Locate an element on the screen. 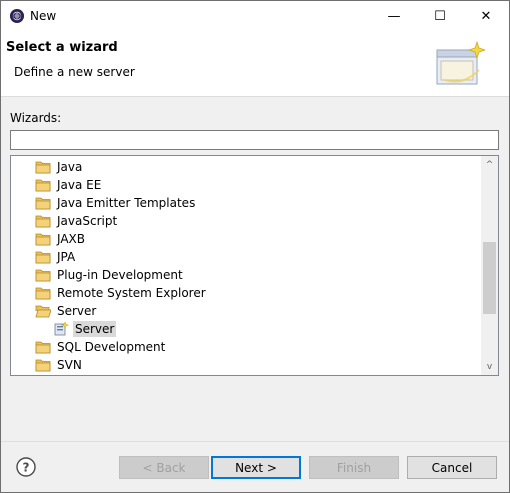 The height and width of the screenshot is (493, 510). tree-item-label: Plug-in Development is located at coordinates (120, 275).